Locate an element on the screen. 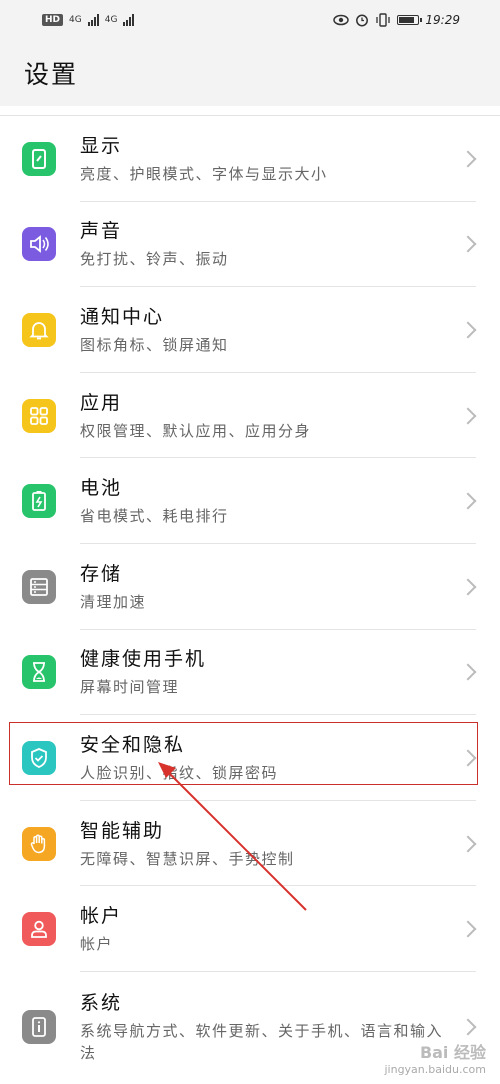  status-bar: HD 4G 4G 19:29 is located at coordinates (250, 20).